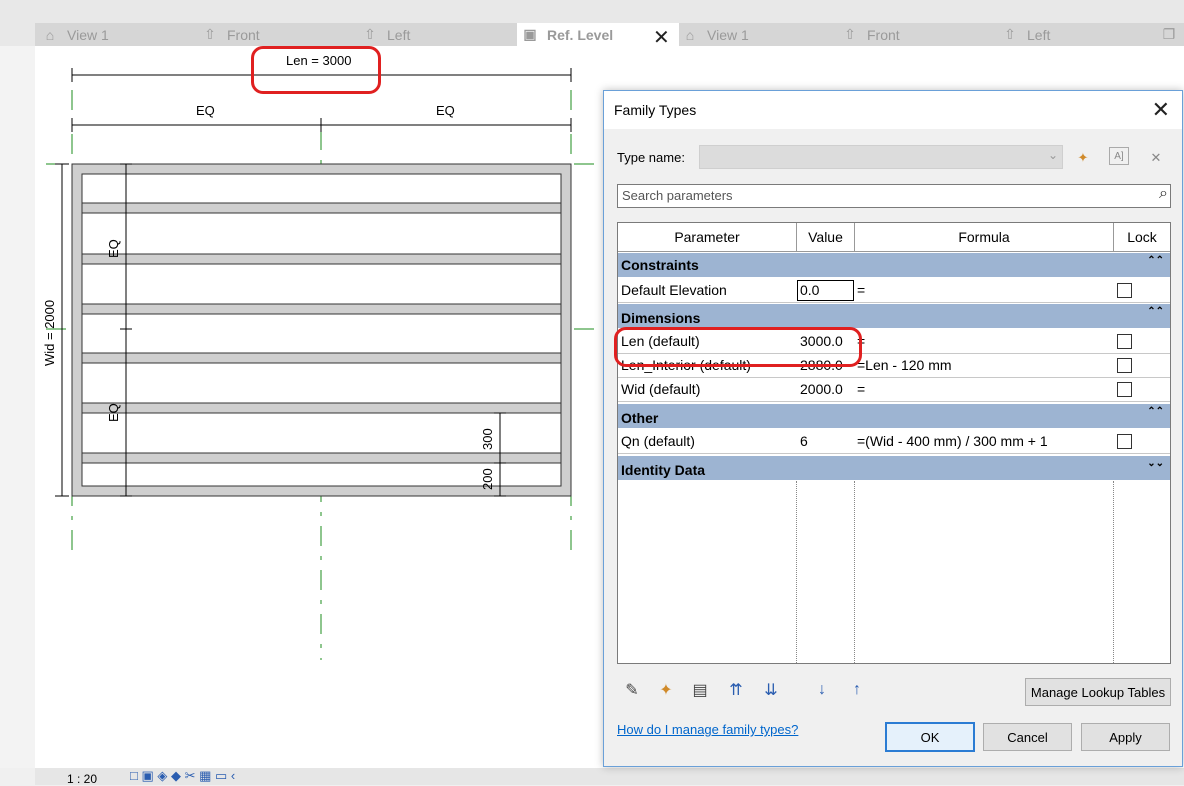  Describe the element at coordinates (894, 468) in the screenshot. I see `group-identity-data: Identity Data ⌄⌄` at that location.